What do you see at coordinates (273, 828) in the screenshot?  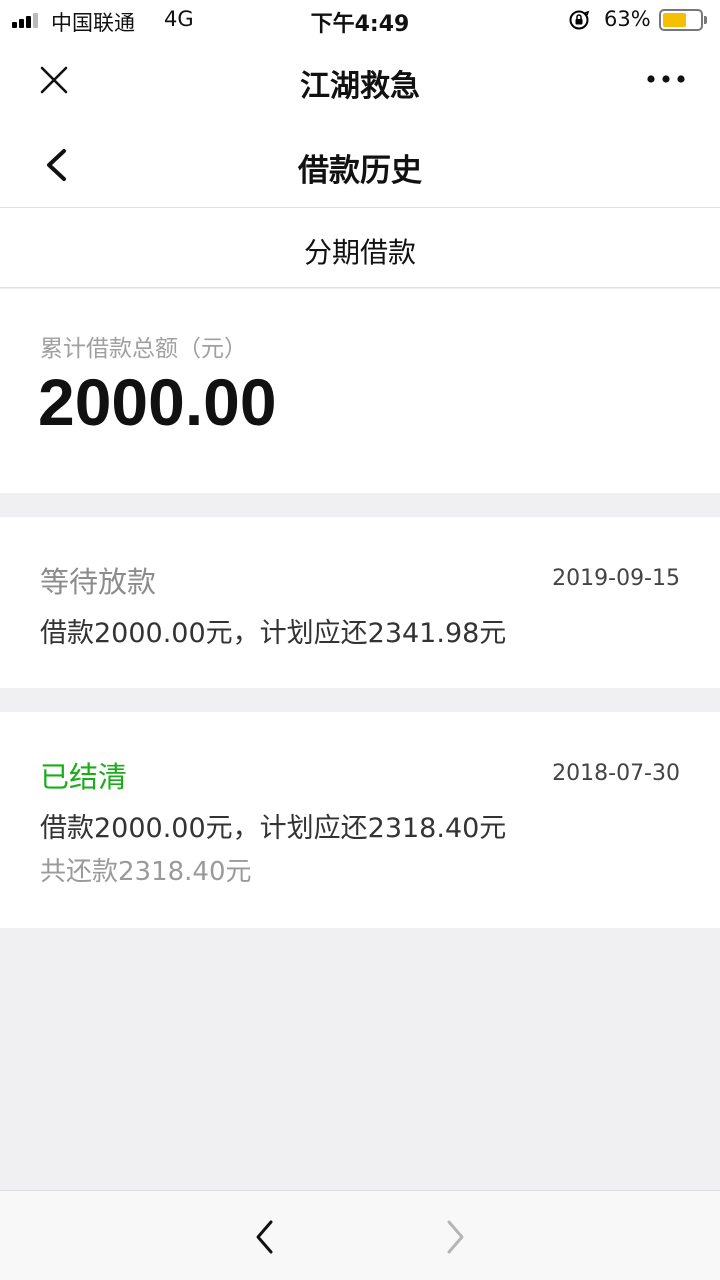 I see `loan-detail: 借款2000.00元，计划应还2318.40元` at bounding box center [273, 828].